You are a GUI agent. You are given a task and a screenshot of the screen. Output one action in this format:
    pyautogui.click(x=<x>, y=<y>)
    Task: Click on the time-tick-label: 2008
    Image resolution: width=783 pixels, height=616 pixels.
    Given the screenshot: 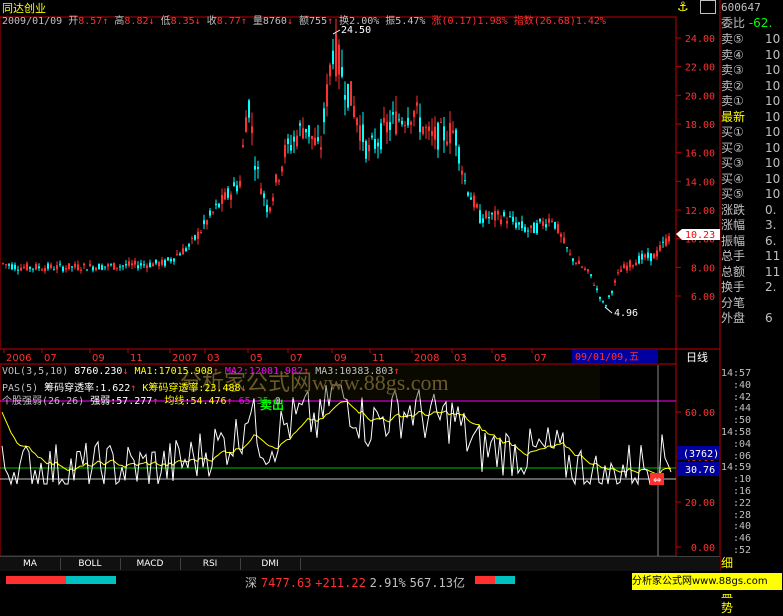 What is the action you would take?
    pyautogui.click(x=426, y=358)
    